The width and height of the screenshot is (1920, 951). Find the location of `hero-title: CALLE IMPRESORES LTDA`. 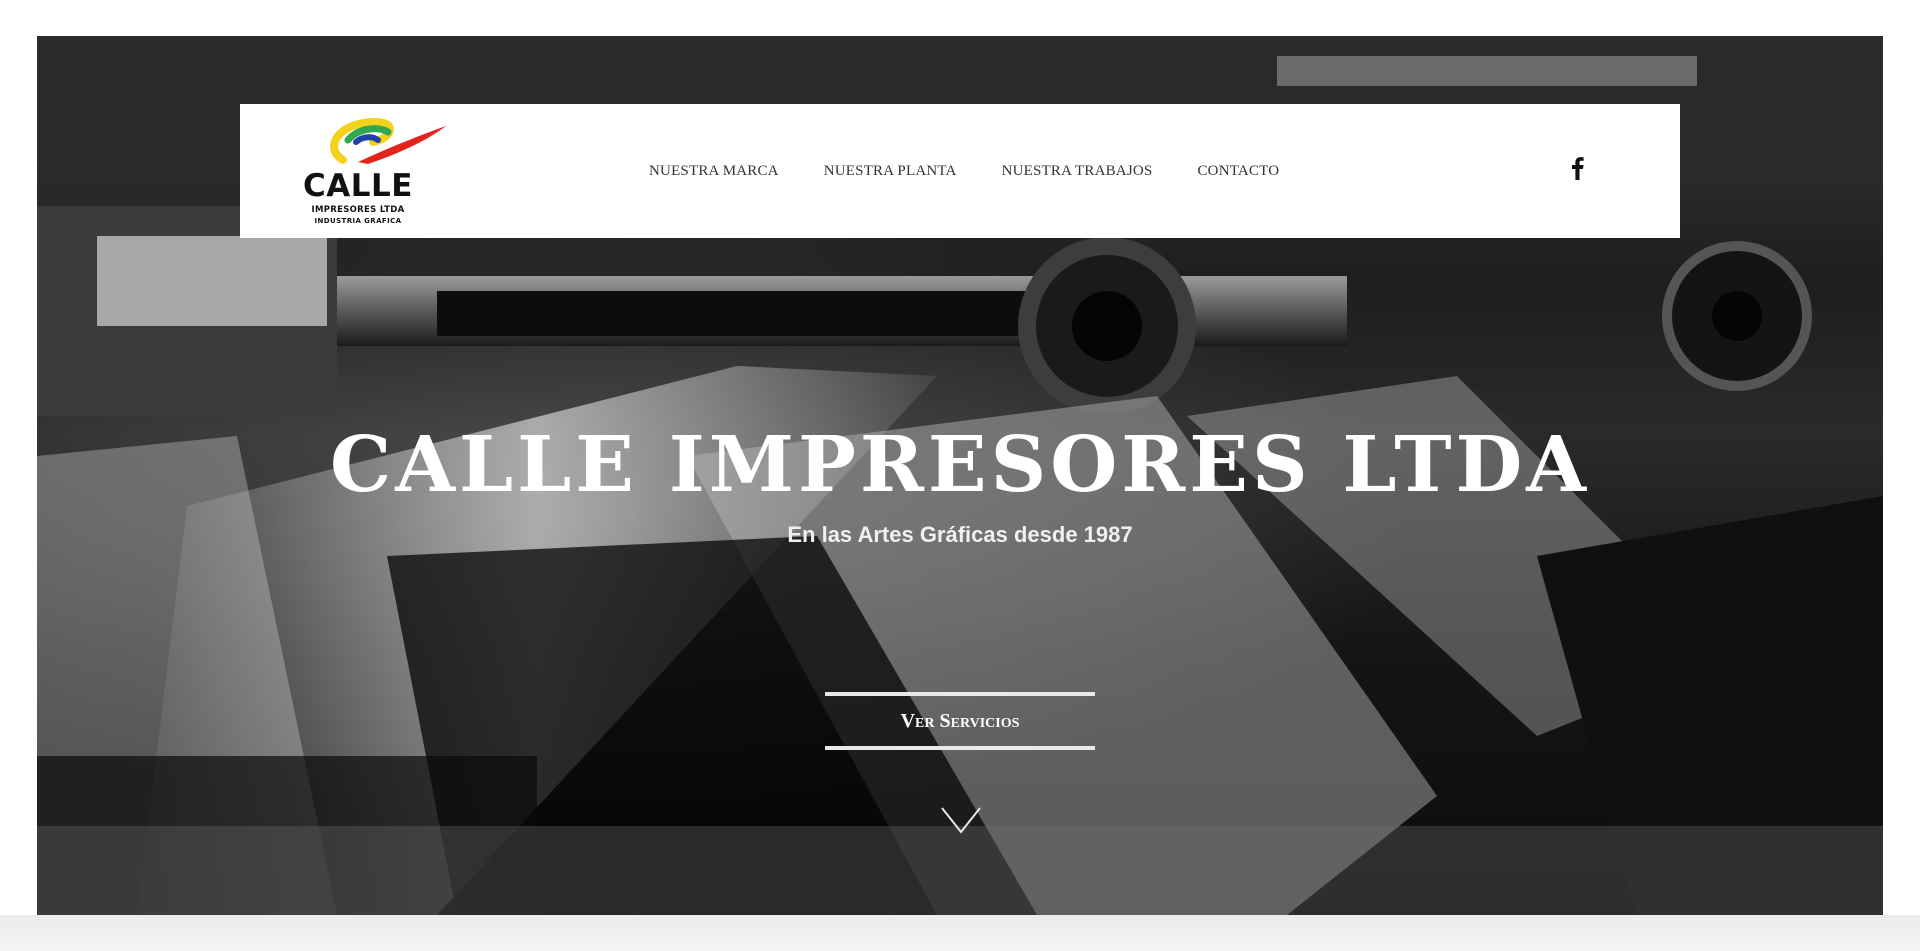

hero-title: CALLE IMPRESORES LTDA is located at coordinates (960, 465).